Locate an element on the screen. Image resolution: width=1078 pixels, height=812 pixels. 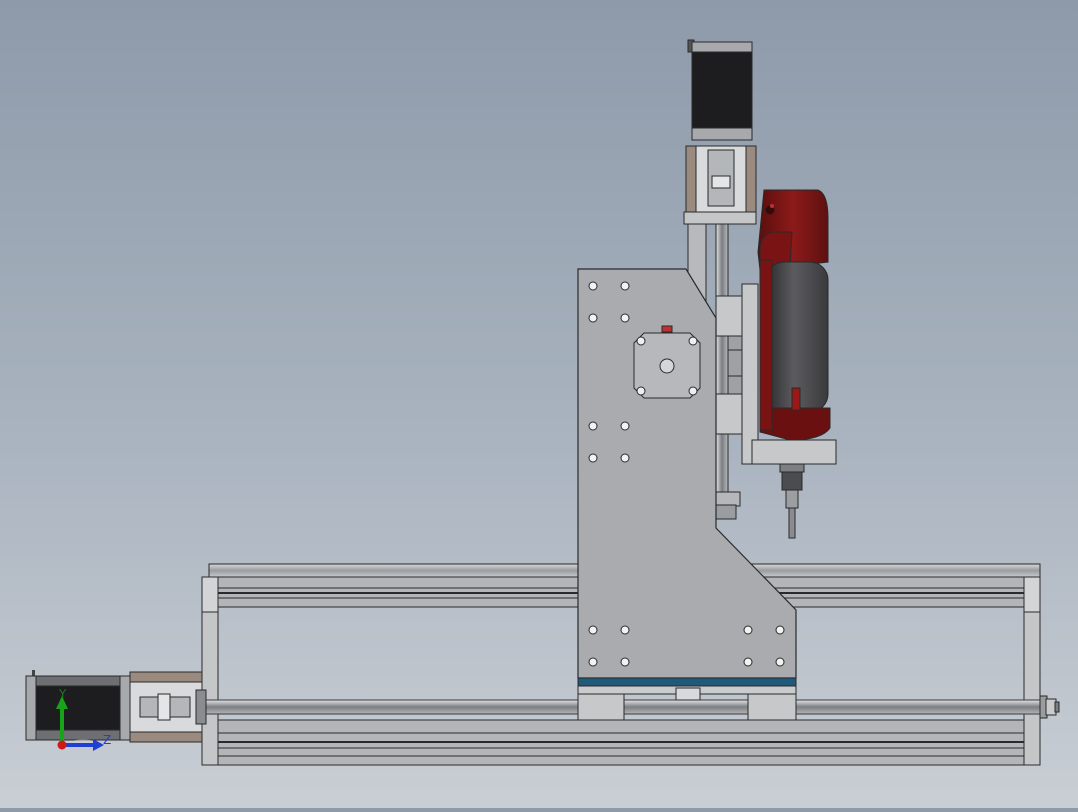
x-stepper-motor is located at coordinates (78, 705).